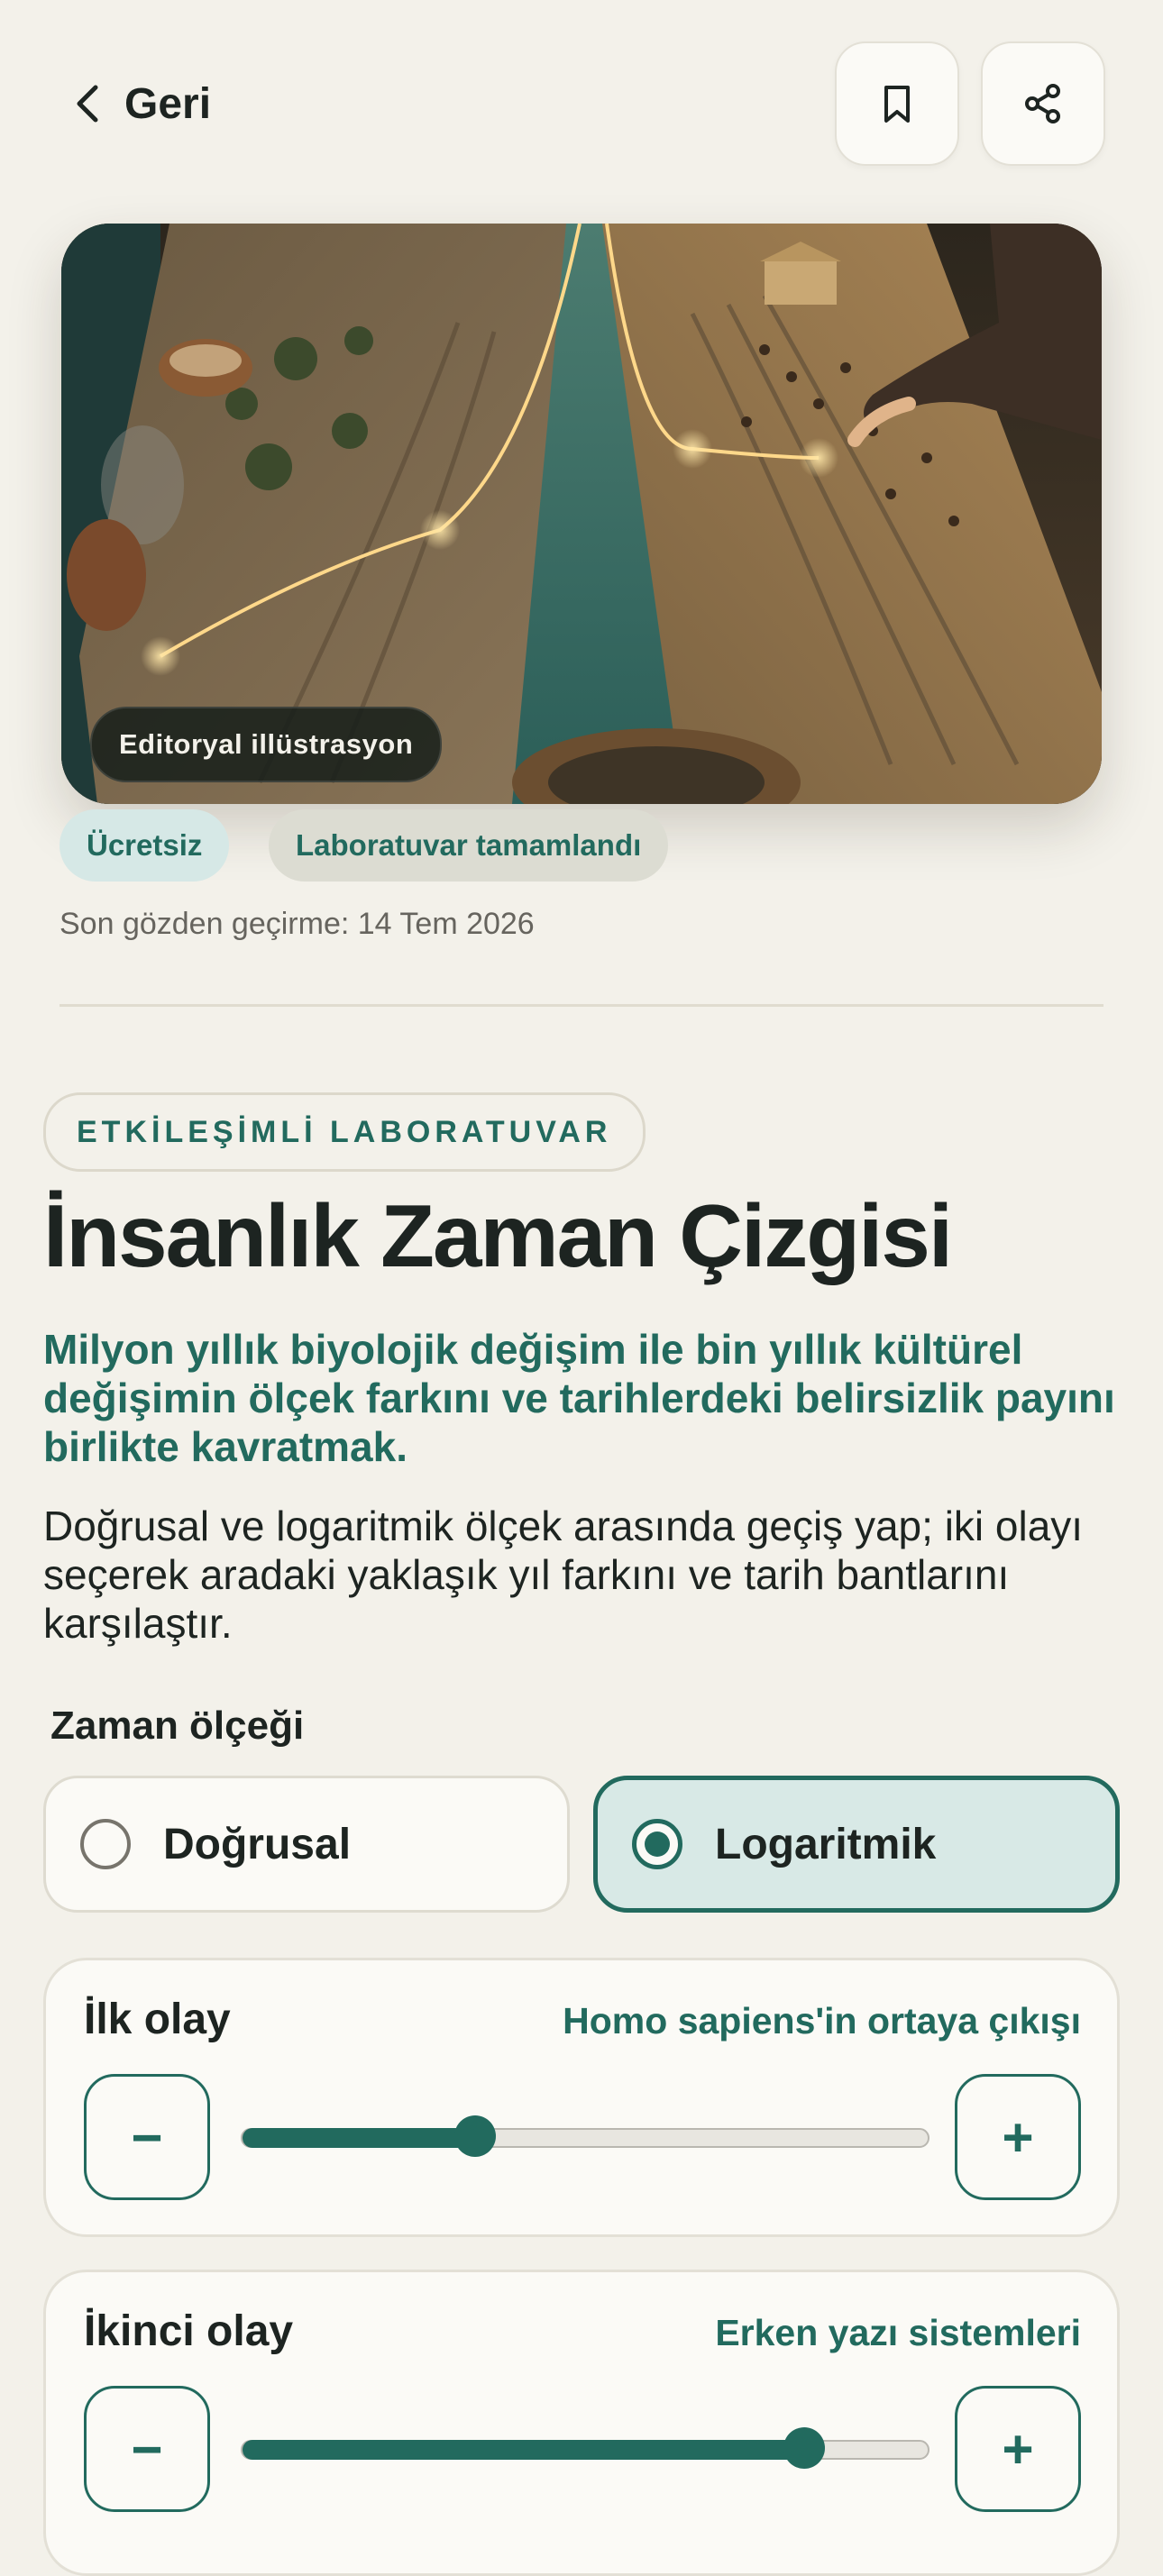  What do you see at coordinates (168, 103) in the screenshot?
I see `back-label: Geri` at bounding box center [168, 103].